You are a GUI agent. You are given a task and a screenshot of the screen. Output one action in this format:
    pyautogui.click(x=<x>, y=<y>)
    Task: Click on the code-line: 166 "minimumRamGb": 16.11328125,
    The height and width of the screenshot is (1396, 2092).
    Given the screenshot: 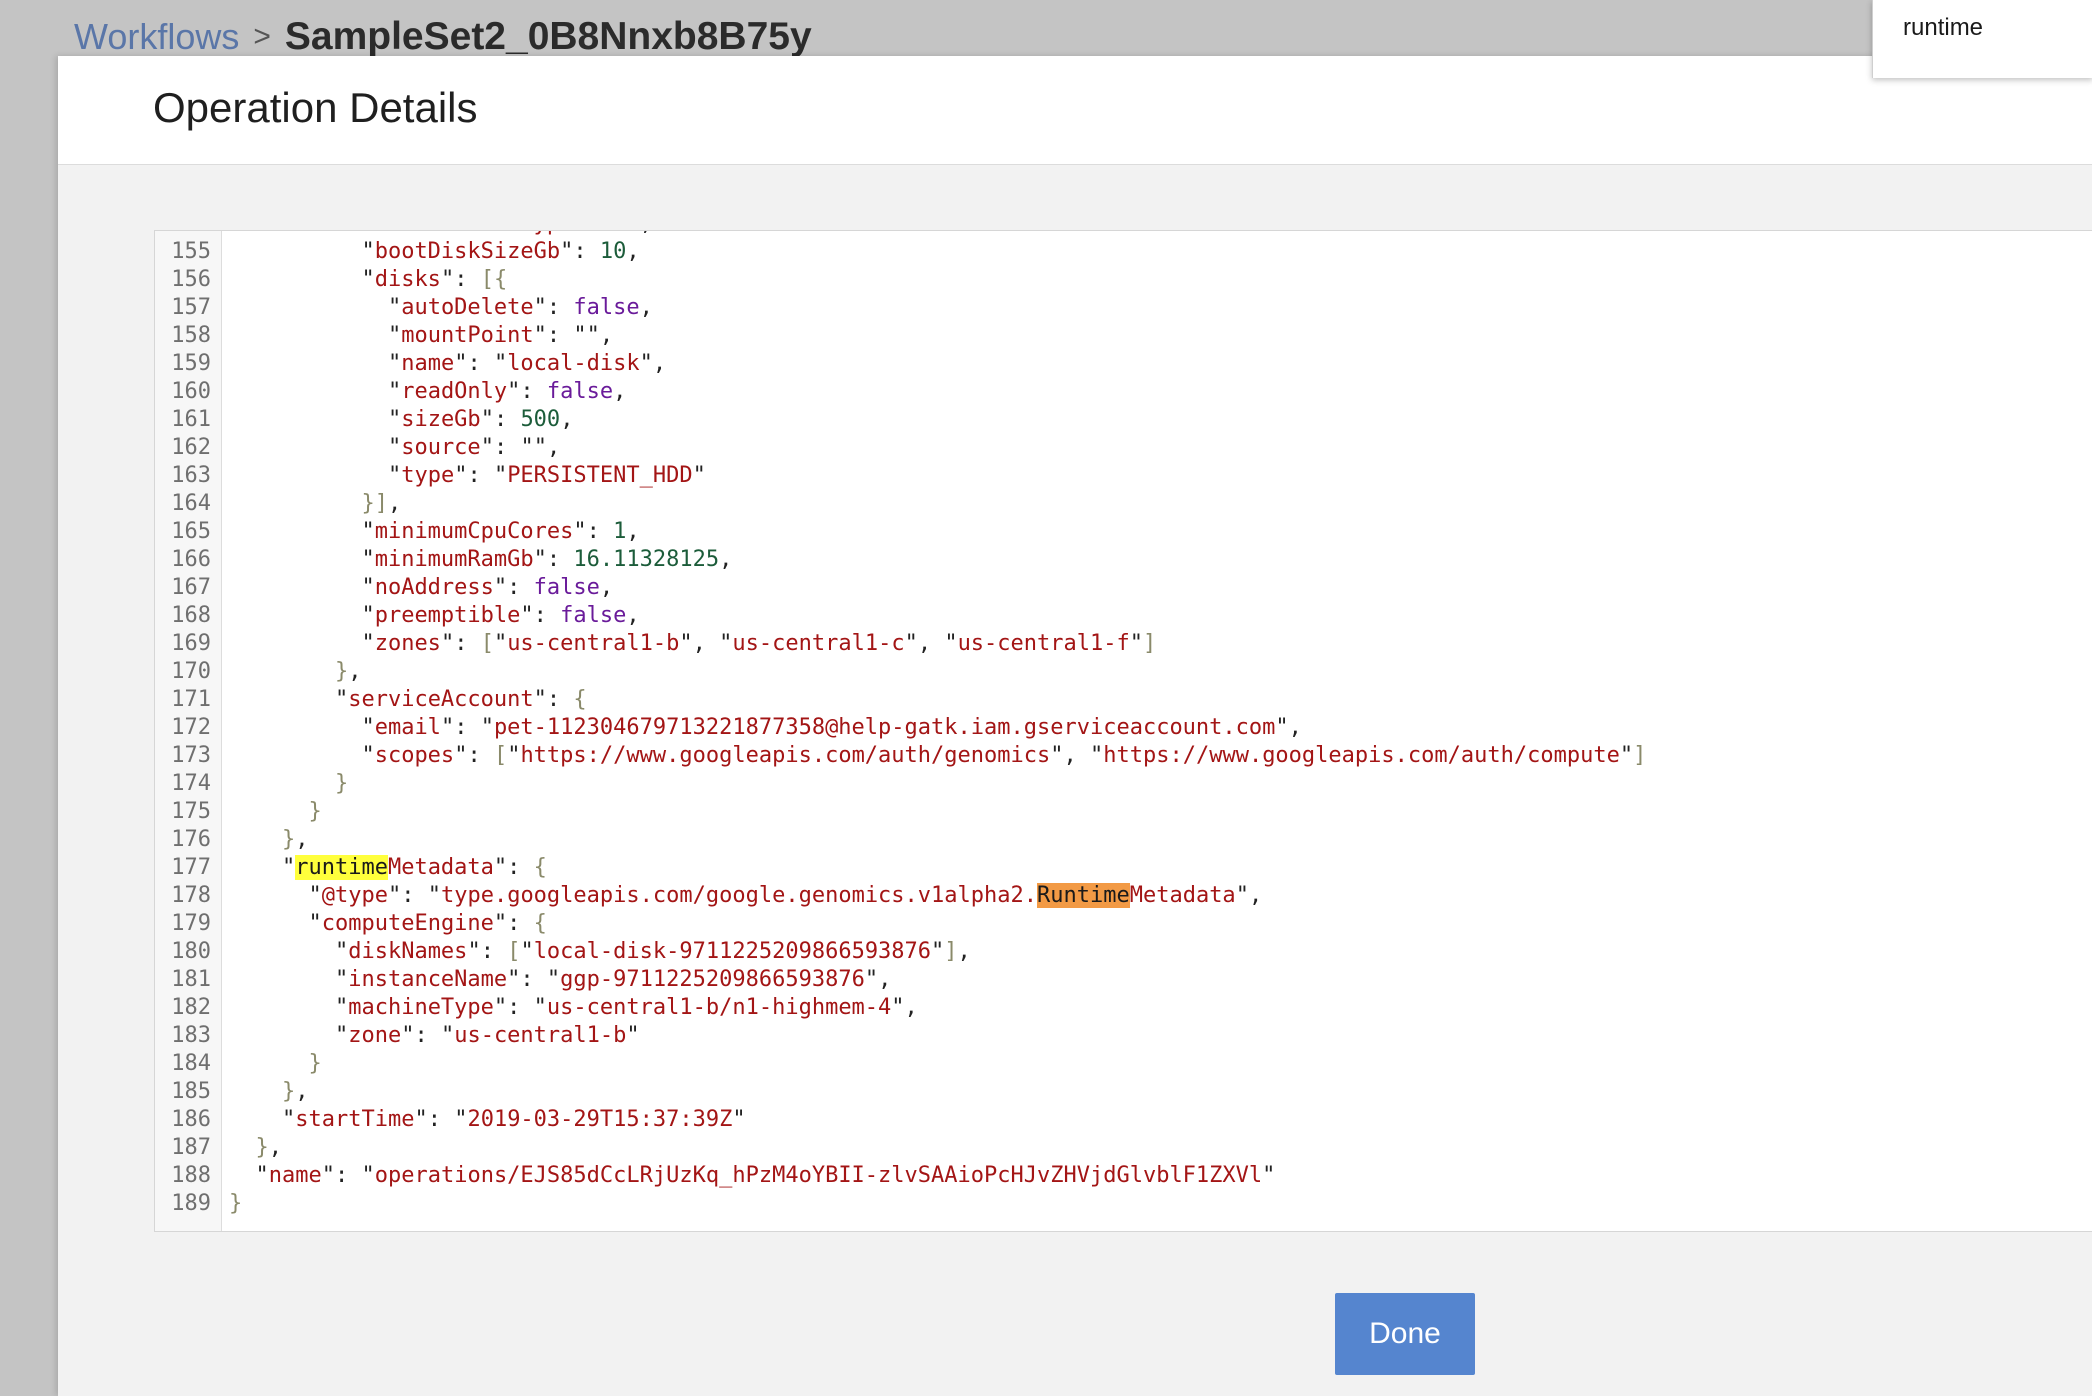 What is the action you would take?
    pyautogui.click(x=443, y=560)
    